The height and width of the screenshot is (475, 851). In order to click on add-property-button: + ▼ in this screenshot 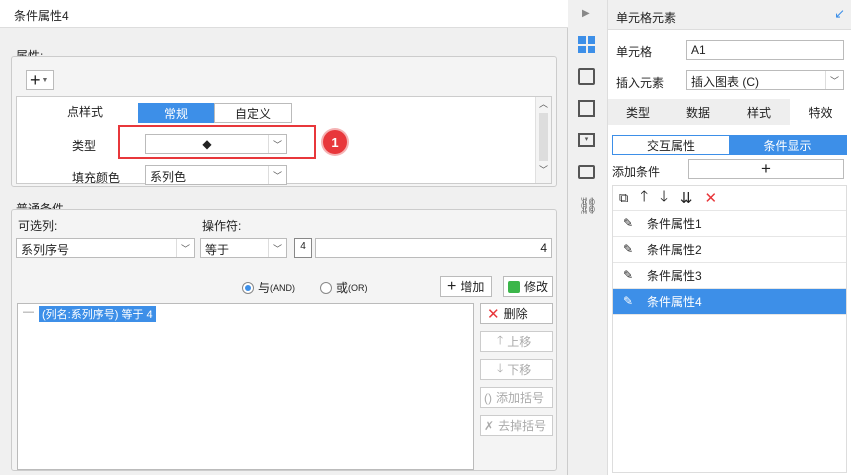, I will do `click(40, 80)`.